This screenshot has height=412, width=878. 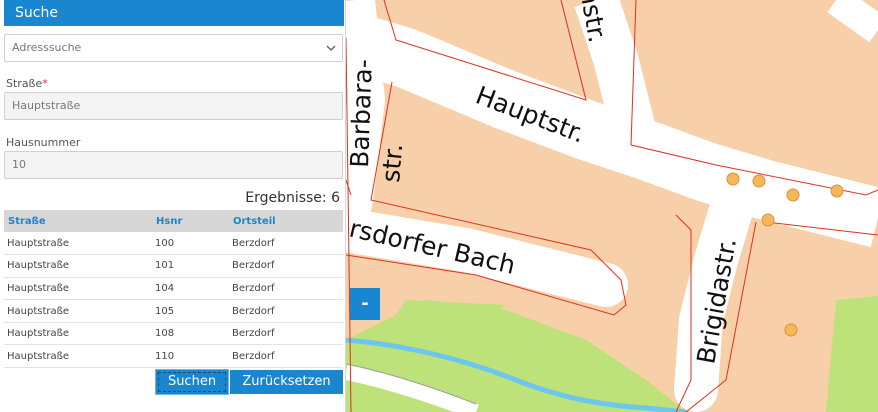 What do you see at coordinates (173, 106) in the screenshot?
I see `street-field: Hauptstraße` at bounding box center [173, 106].